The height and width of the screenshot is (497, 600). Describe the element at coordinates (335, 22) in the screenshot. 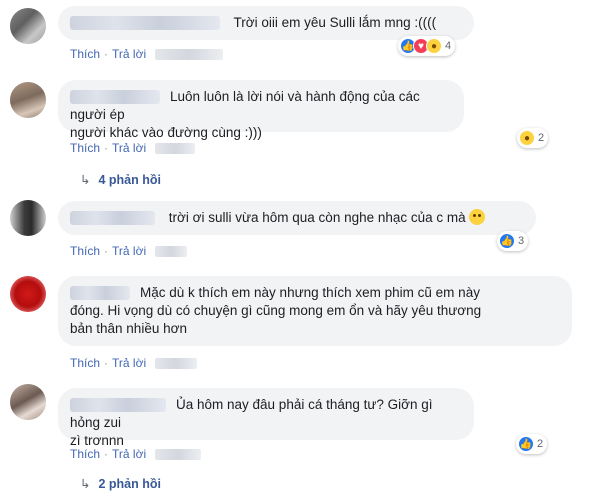

I see `comment-text: Trời oiii em yêu Sulli lắm mng :((((` at that location.